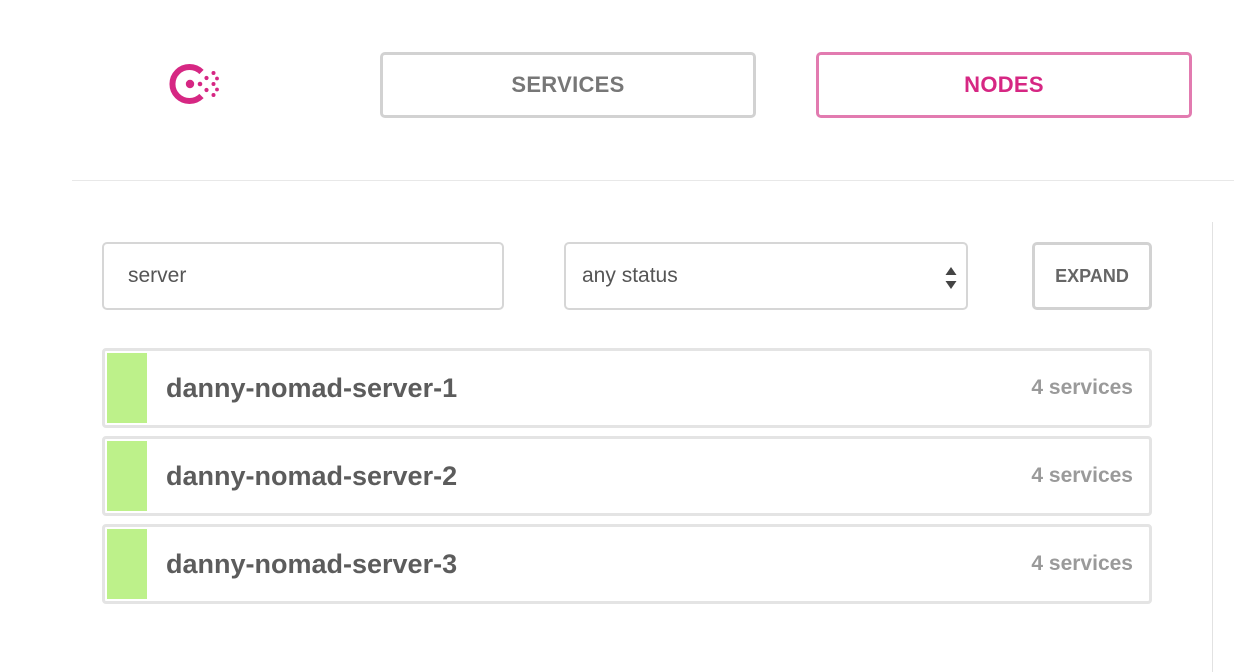 Image resolution: width=1234 pixels, height=672 pixels. I want to click on expand-button-label: EXPAND, so click(1092, 275).